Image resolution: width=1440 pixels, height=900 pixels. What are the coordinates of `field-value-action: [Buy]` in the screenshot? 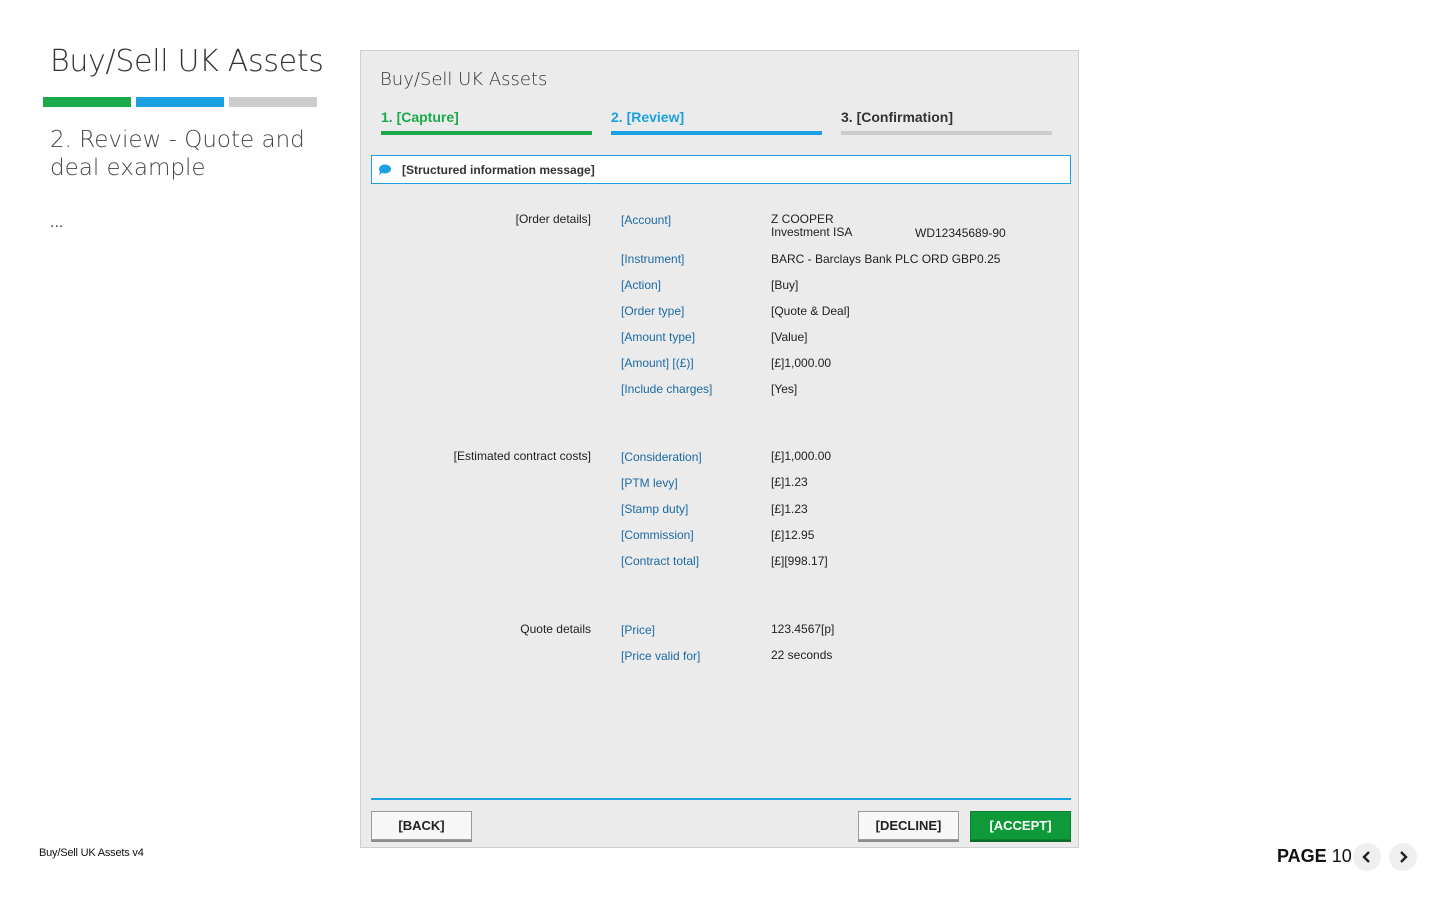 It's located at (785, 285).